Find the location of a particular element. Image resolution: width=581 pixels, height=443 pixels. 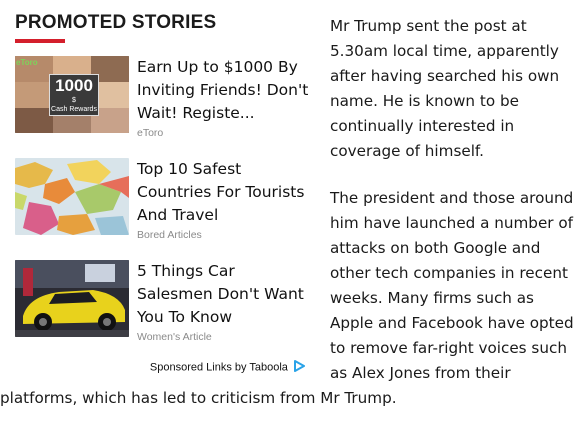

sponsored-links-taboola: Sponsored Links by Taboola is located at coordinates (164, 367).